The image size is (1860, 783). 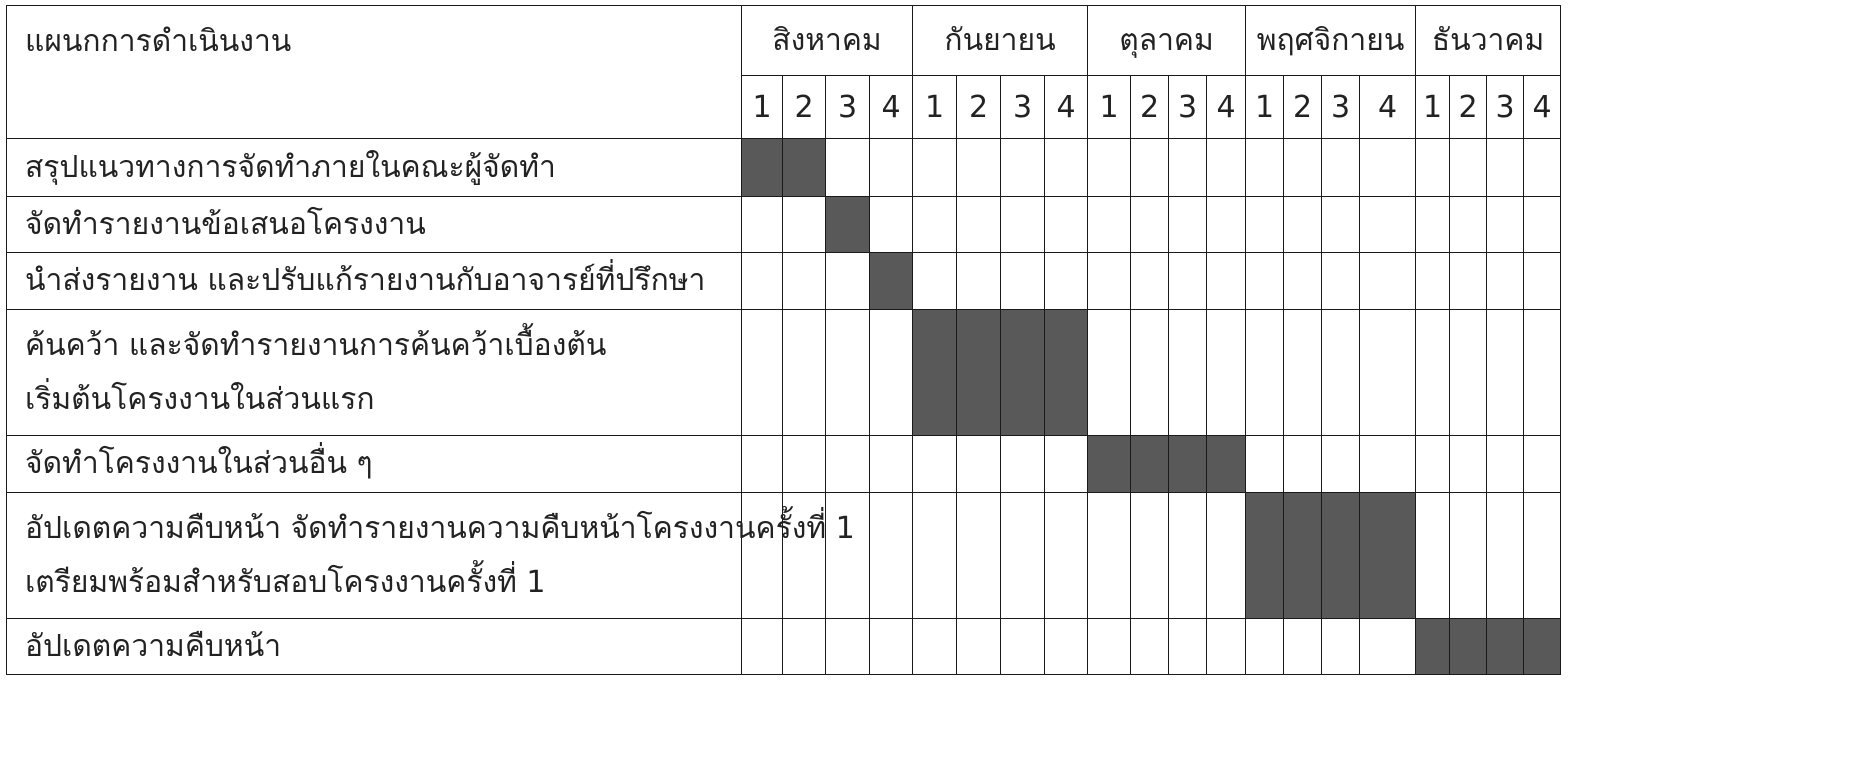 I want to click on task-name-line: สรุปแนวทางการจัดทำภายในคณะผู้จัดทำ, so click(x=290, y=167).